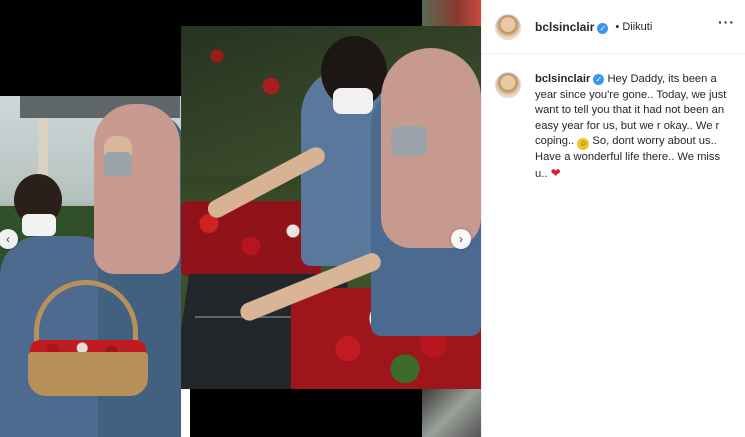 This screenshot has width=745, height=437. I want to click on username-text: bclsinclair, so click(564, 27).